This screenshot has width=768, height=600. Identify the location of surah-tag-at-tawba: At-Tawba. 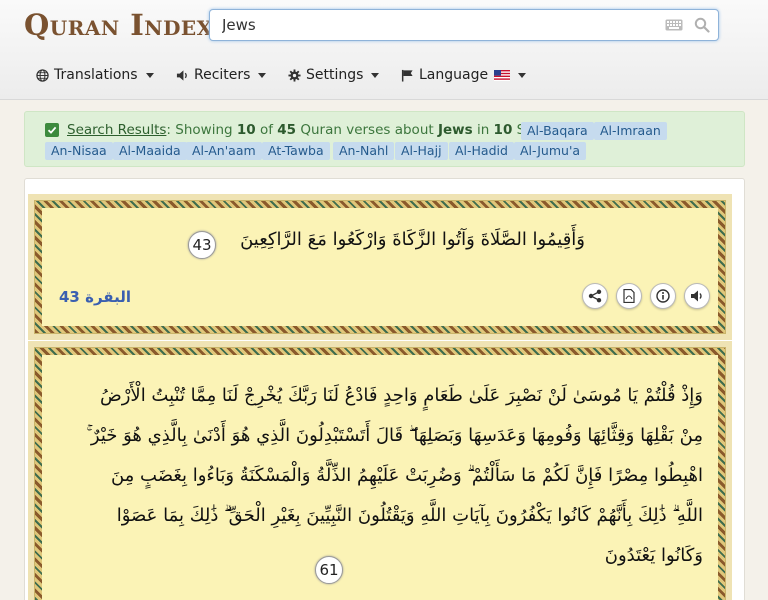
(296, 151).